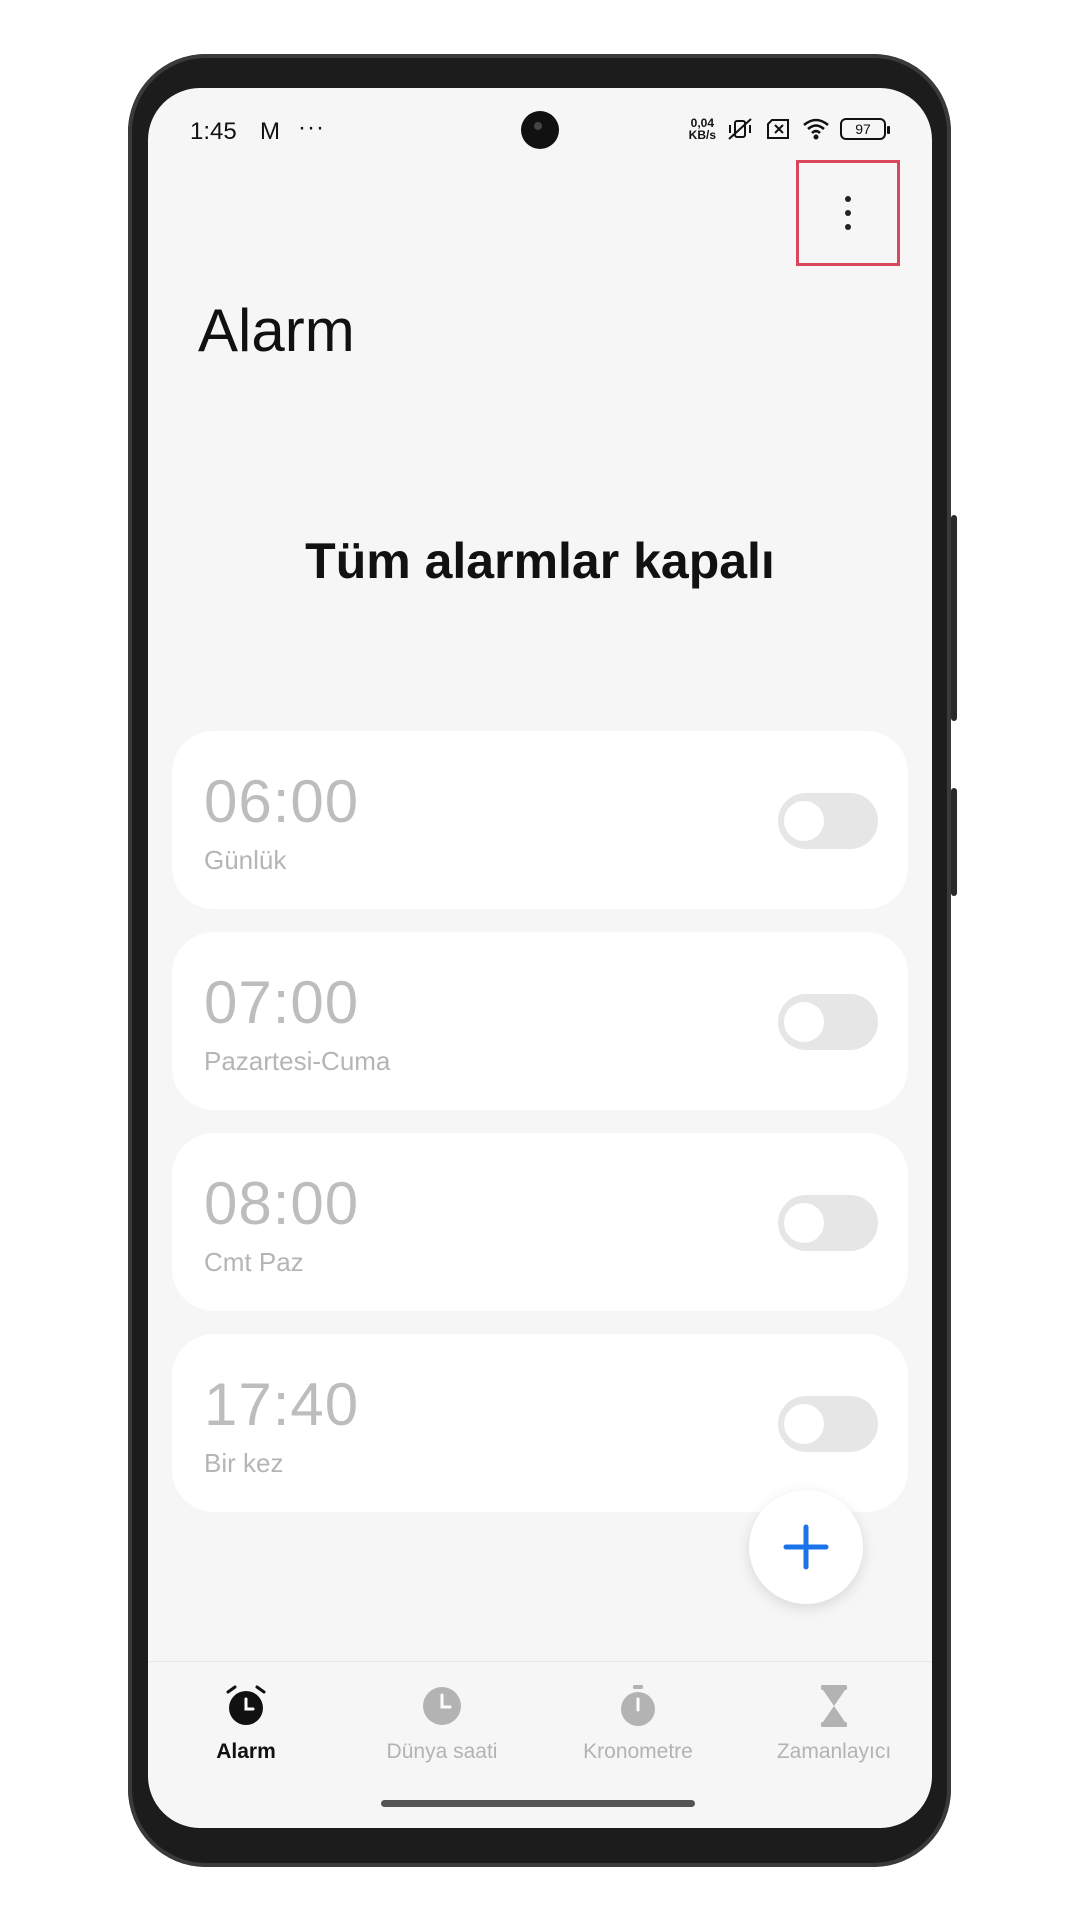 The image size is (1080, 1920). Describe the element at coordinates (246, 1705) in the screenshot. I see `alarm-clock-icon` at that location.